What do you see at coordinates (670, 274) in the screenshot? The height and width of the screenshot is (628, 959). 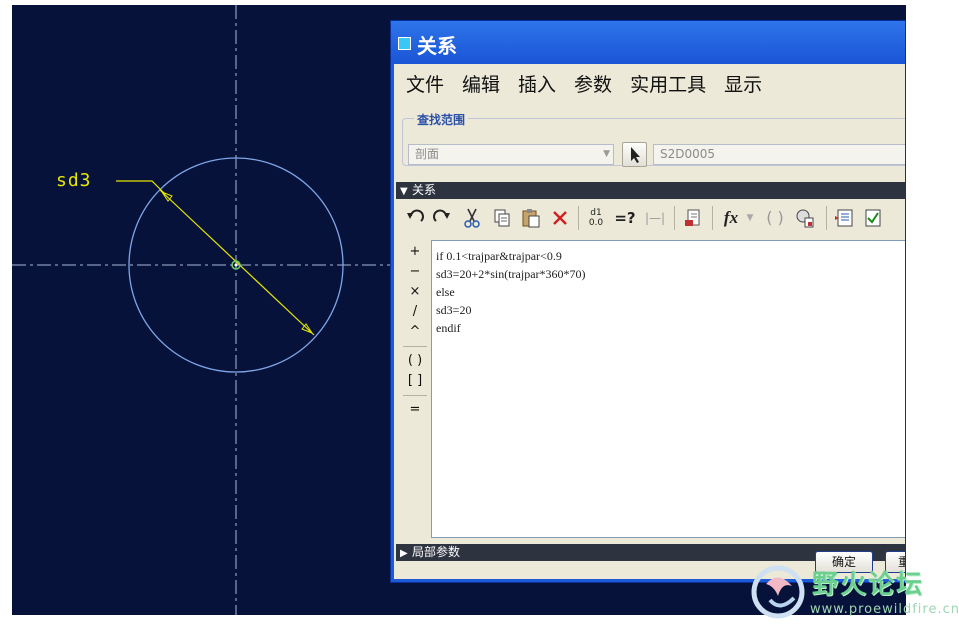 I see `relation-line: sd3=20+2*sin(trajpar*360*70)` at bounding box center [670, 274].